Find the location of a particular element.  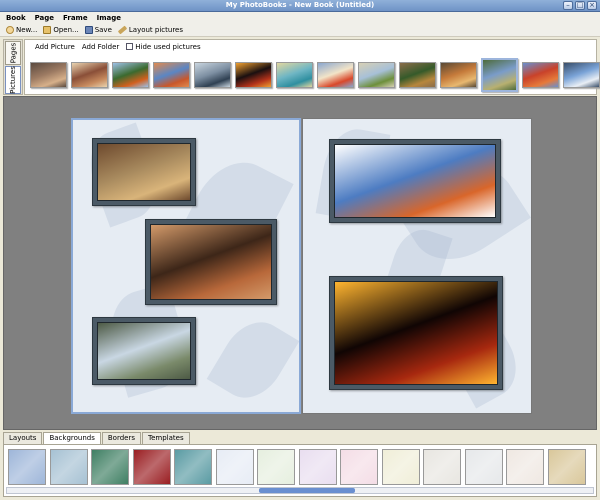

save-button: Save is located at coordinates (98, 29).